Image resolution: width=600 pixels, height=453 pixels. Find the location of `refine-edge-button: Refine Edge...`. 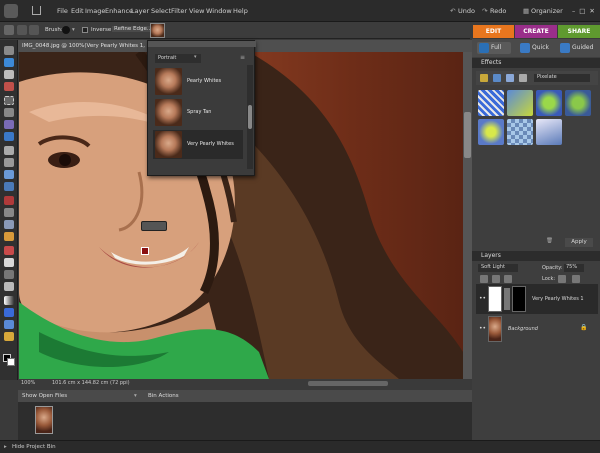

refine-edge-button: Refine Edge... is located at coordinates (133, 29).